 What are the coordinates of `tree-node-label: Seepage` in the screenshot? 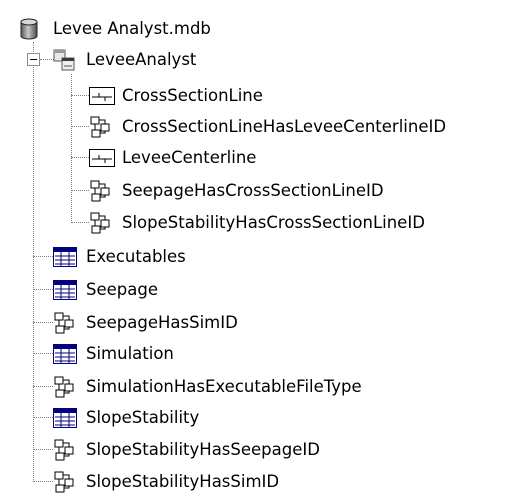 It's located at (122, 289).